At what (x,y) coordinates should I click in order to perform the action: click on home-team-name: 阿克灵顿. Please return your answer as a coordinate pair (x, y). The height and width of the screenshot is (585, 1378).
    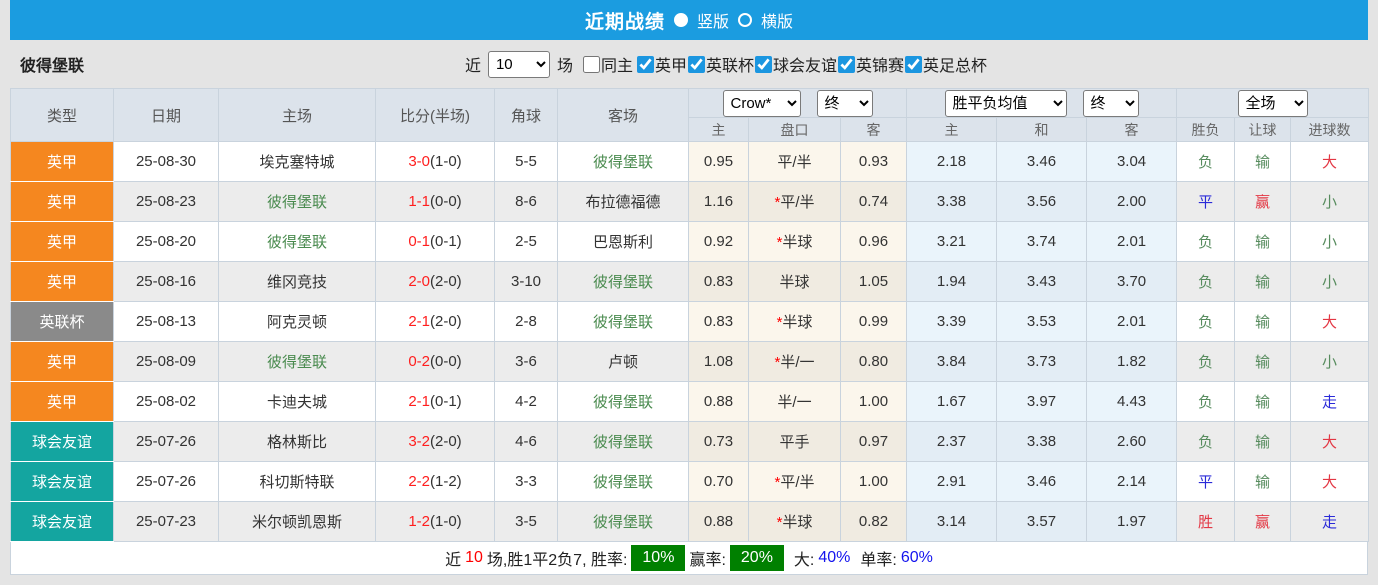
    Looking at the image, I should click on (297, 322).